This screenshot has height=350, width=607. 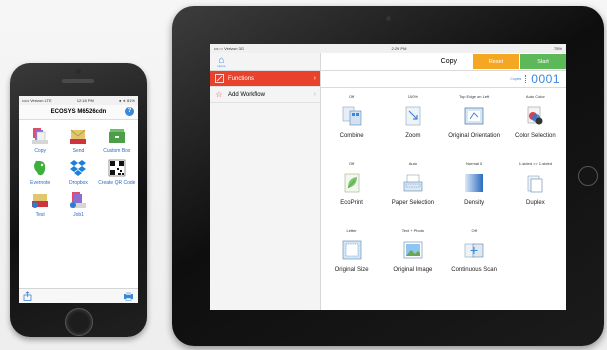 I want to click on duplex-icon, so click(x=535, y=184).